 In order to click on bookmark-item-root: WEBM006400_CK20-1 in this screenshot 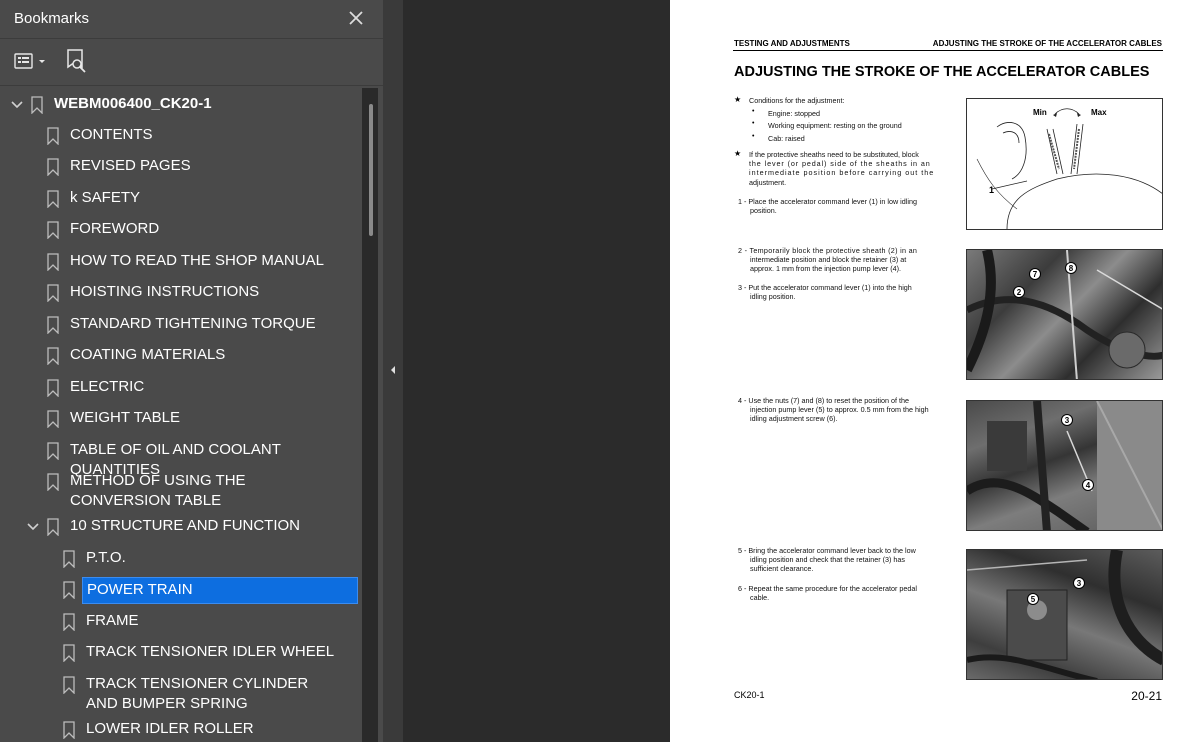, I will do `click(183, 105)`.